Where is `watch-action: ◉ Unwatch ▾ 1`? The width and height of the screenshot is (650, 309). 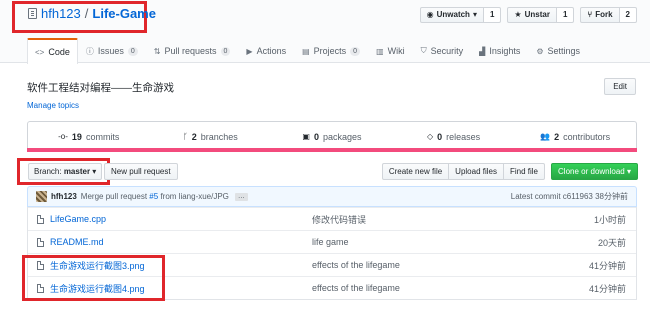 watch-action: ◉ Unwatch ▾ 1 is located at coordinates (460, 15).